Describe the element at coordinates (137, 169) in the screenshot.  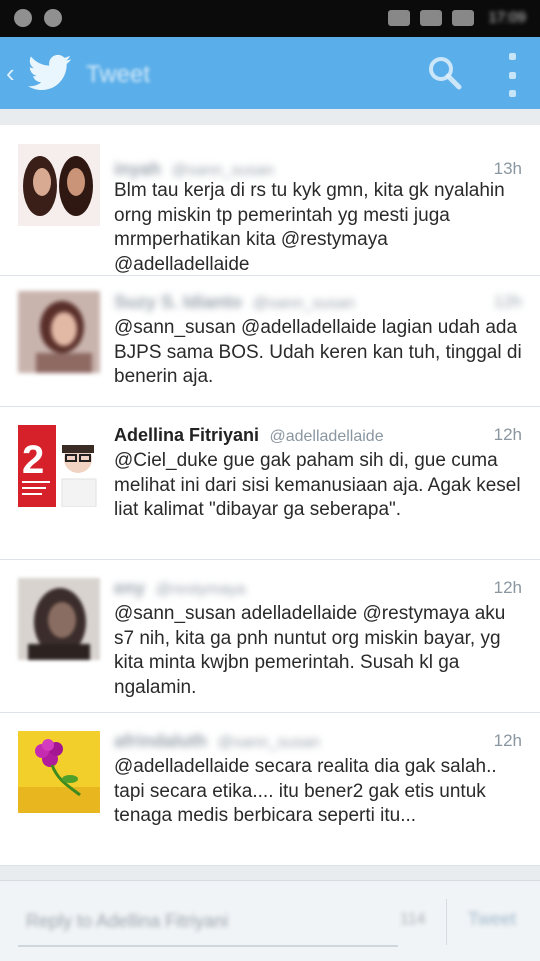
I see `tweet-author-name: inyah` at that location.